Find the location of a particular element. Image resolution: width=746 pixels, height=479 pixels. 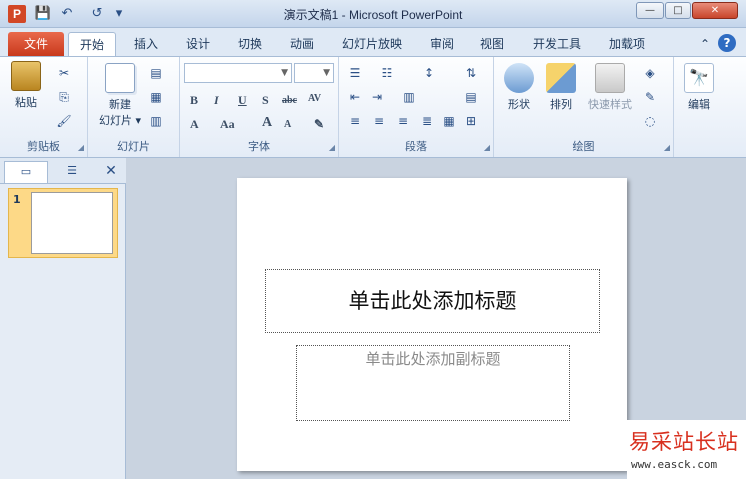

tab-animations: 动画 is located at coordinates (302, 44).